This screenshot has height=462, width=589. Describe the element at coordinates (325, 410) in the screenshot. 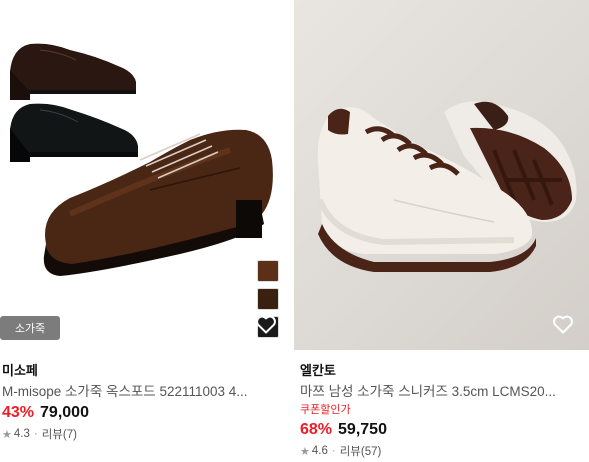

I see `coupon-price-label: 쿠폰할인가` at that location.